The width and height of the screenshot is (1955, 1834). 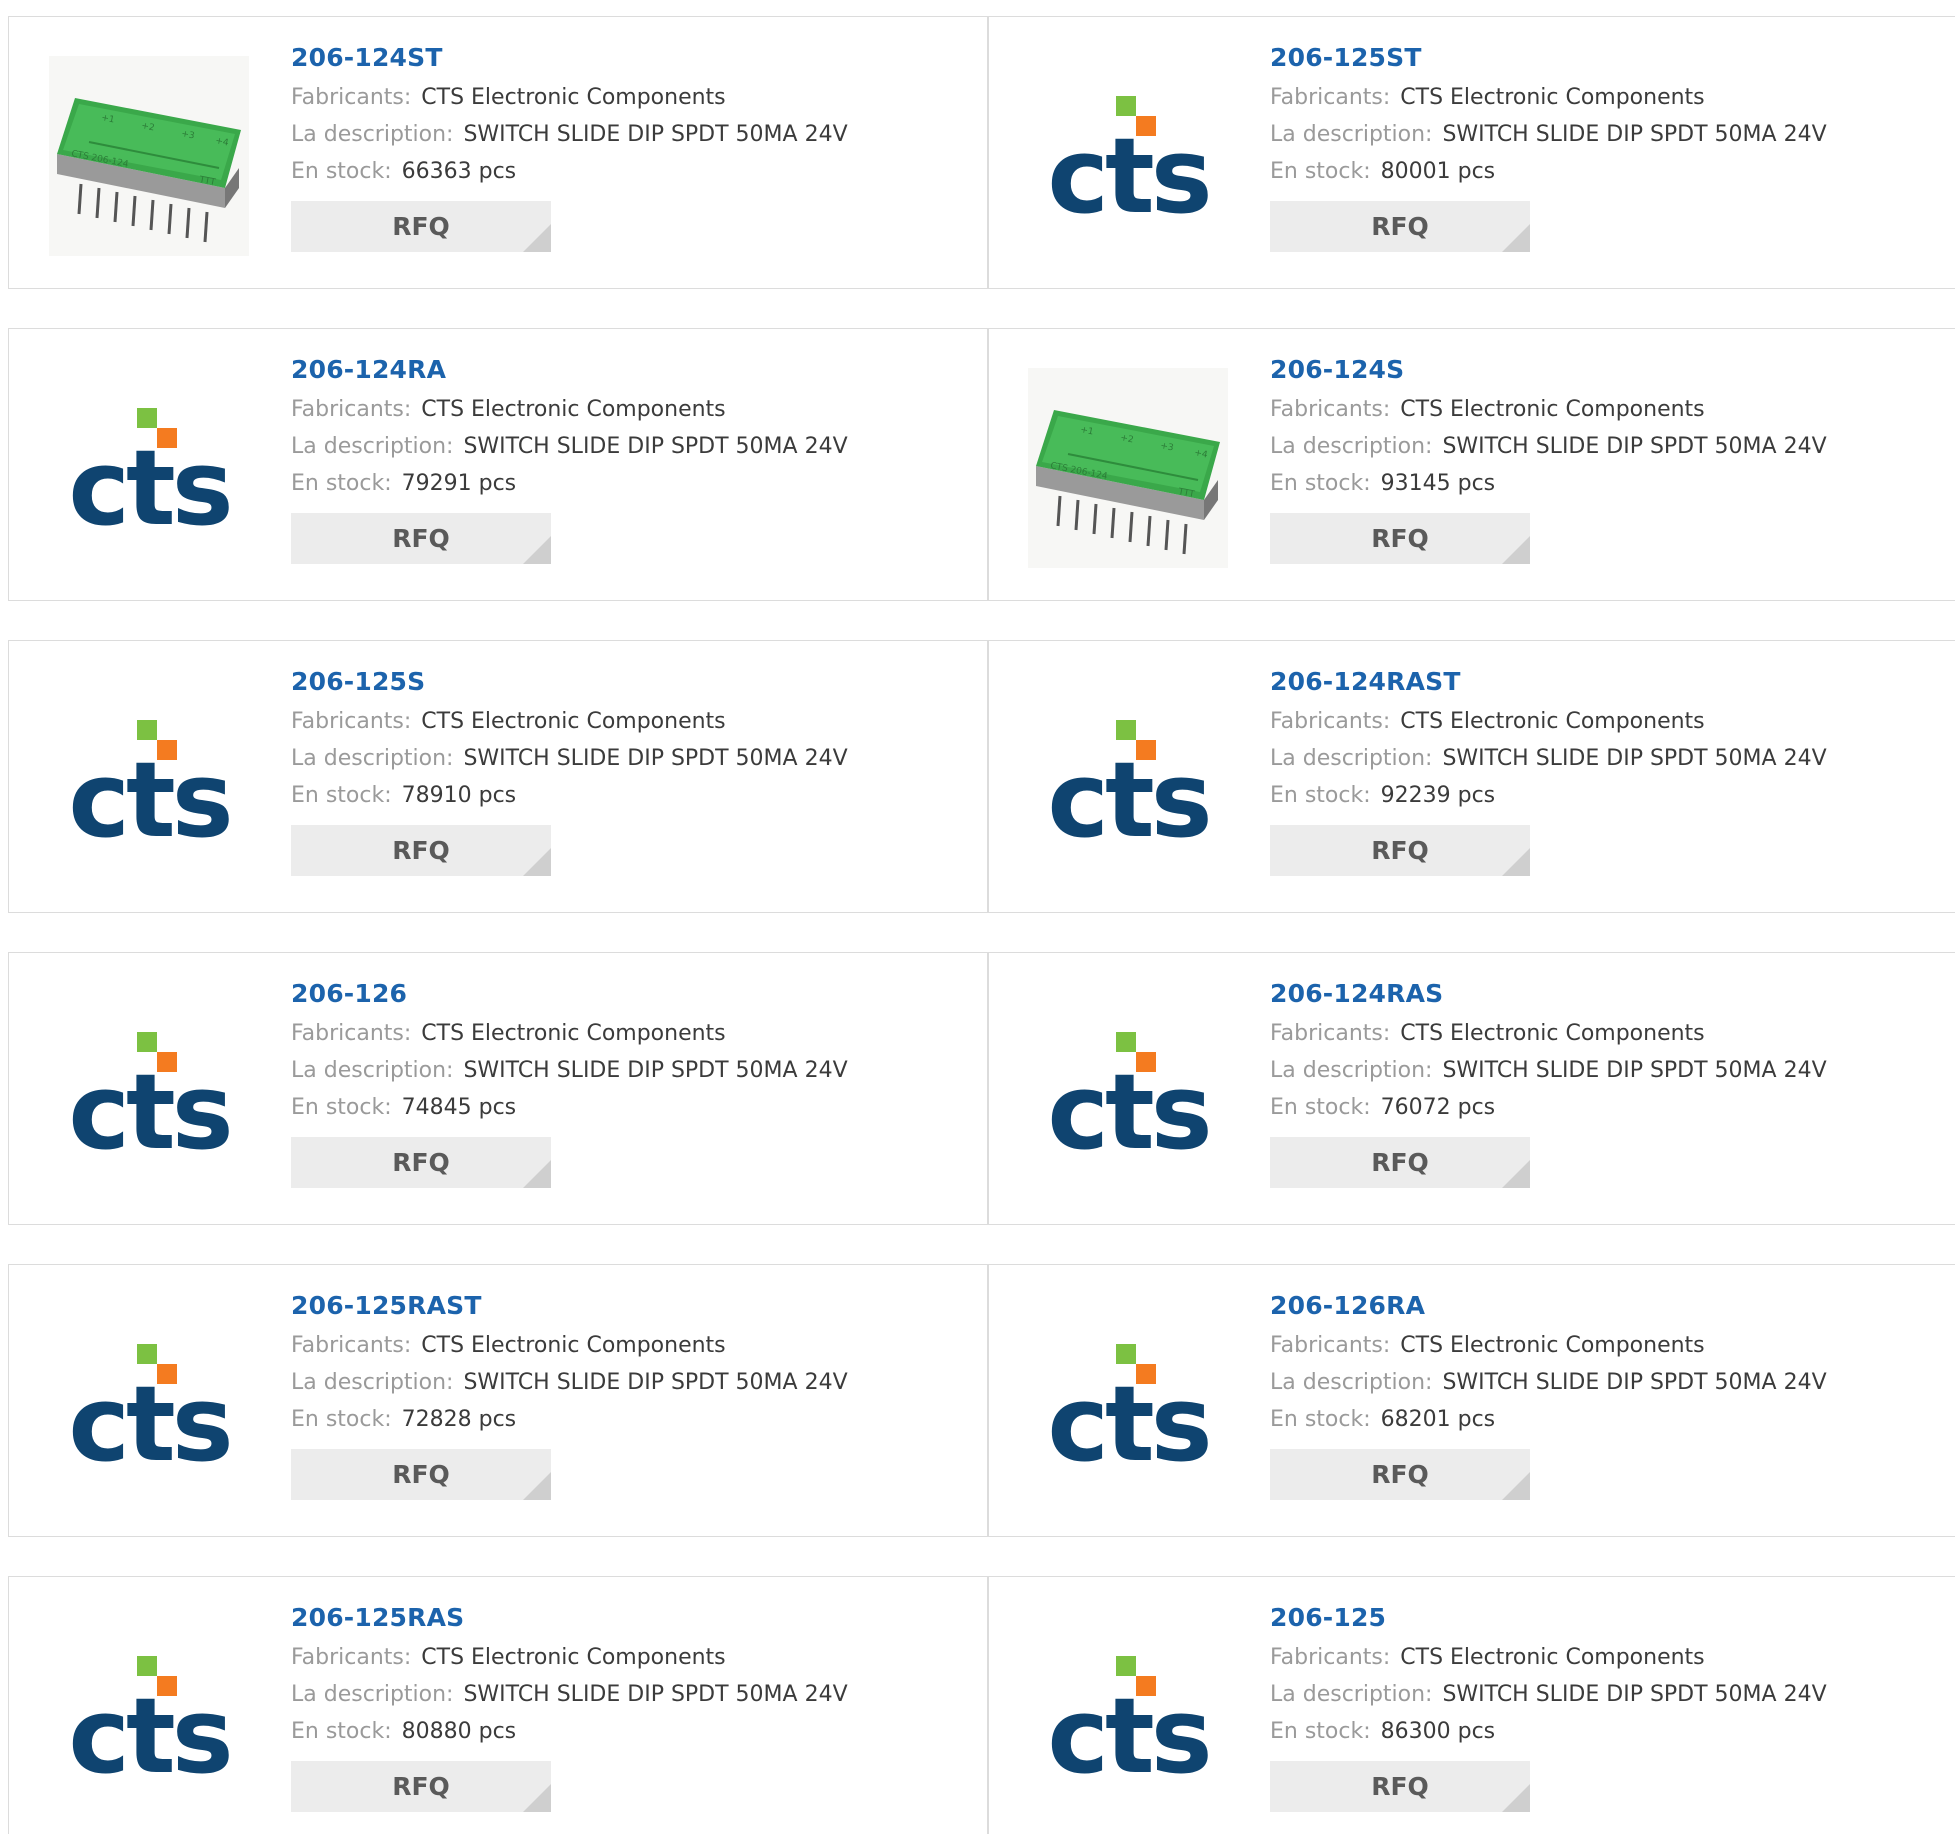 I want to click on stock-value: 86300 pcs, so click(x=1438, y=1731).